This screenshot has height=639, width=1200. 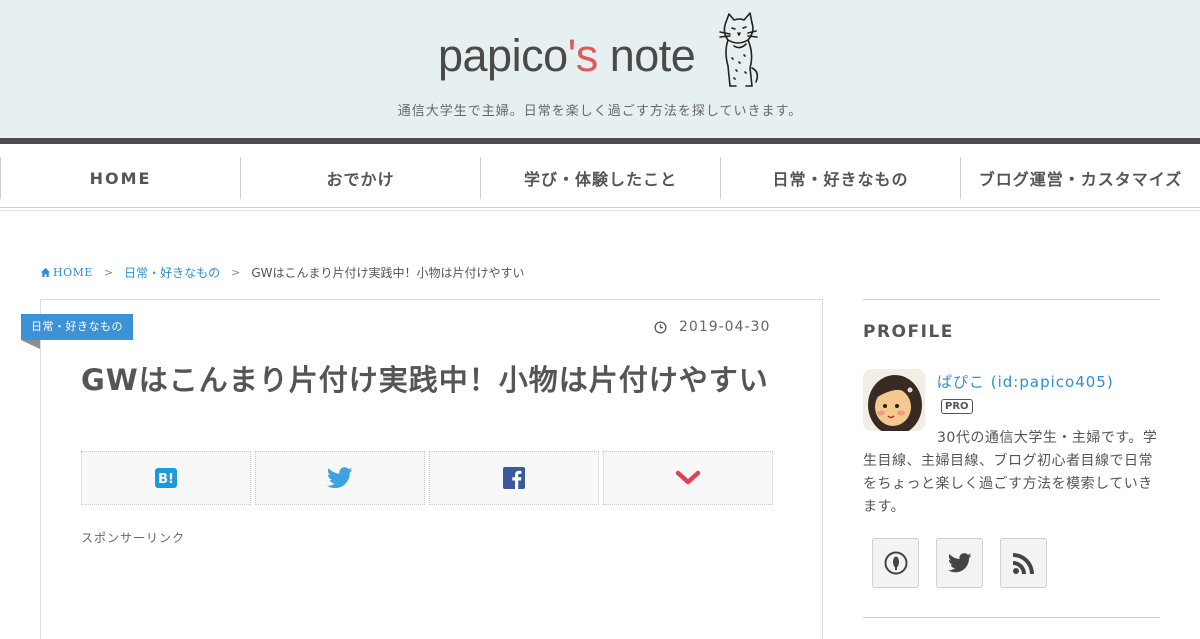 What do you see at coordinates (30, 344) in the screenshot?
I see `category-label-fold` at bounding box center [30, 344].